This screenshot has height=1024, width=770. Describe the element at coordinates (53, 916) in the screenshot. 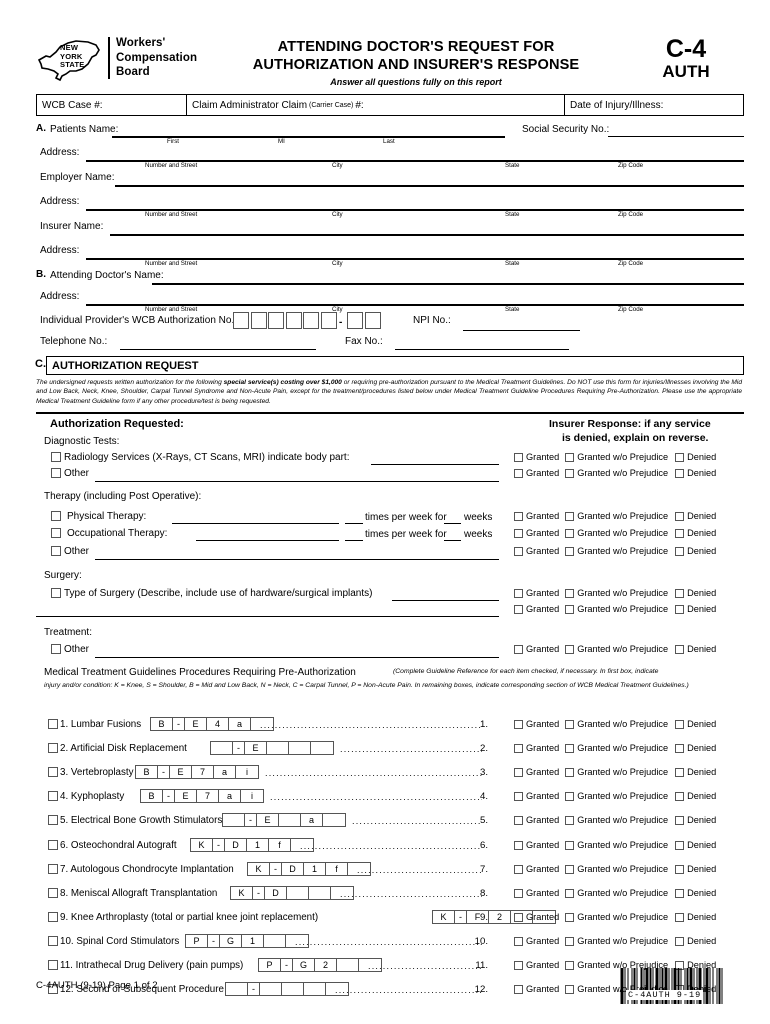

I see `procedure-9-checkbox` at that location.